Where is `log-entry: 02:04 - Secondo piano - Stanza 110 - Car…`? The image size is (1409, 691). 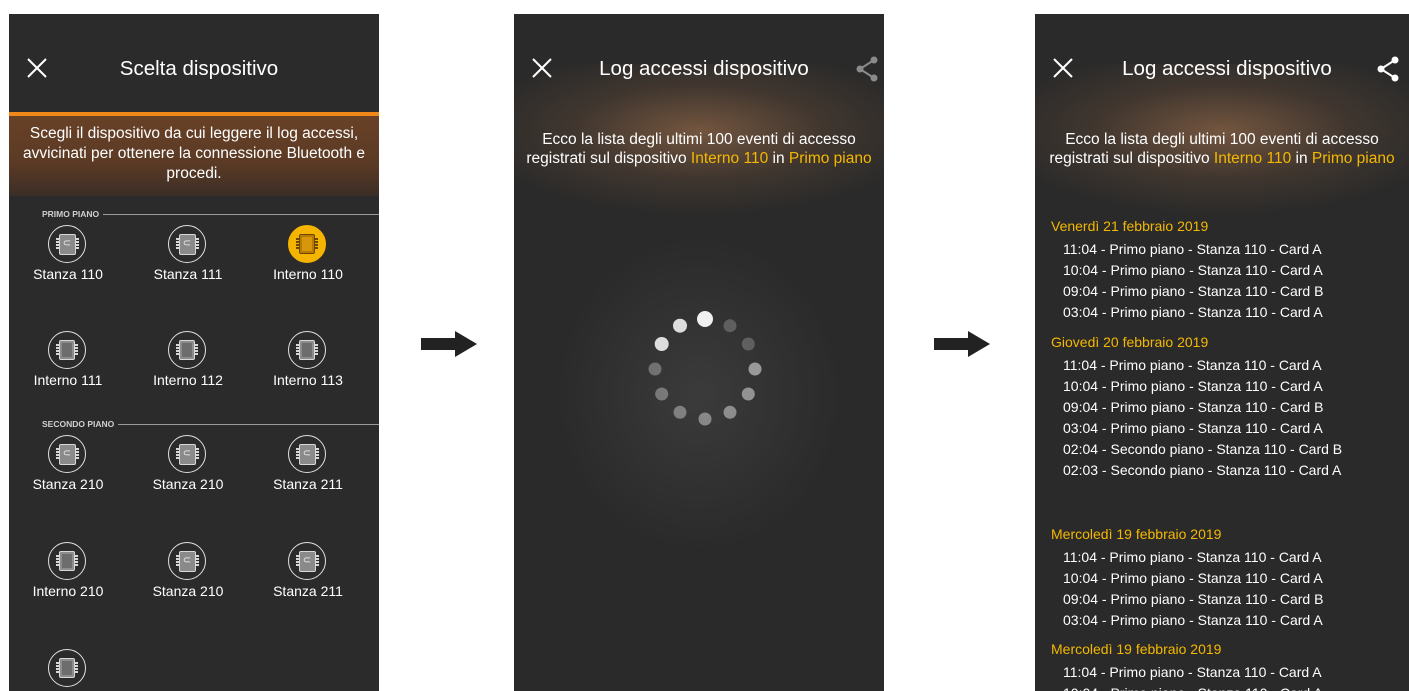 log-entry: 02:04 - Secondo piano - Stanza 110 - Car… is located at coordinates (1203, 449).